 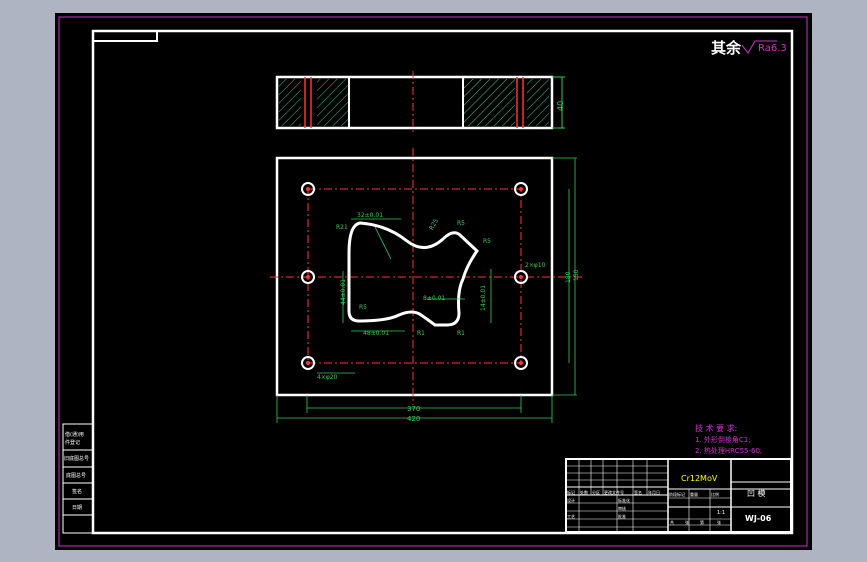 What do you see at coordinates (596, 492) in the screenshot?
I see `tb-label: 分区` at bounding box center [596, 492].